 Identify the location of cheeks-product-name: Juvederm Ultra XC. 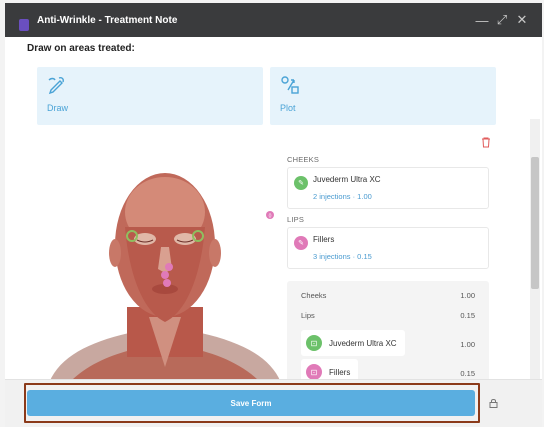
(347, 179).